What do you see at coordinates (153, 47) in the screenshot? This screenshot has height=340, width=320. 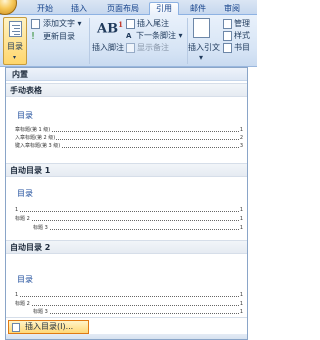 I see `show-notes-button: 显示备注` at bounding box center [153, 47].